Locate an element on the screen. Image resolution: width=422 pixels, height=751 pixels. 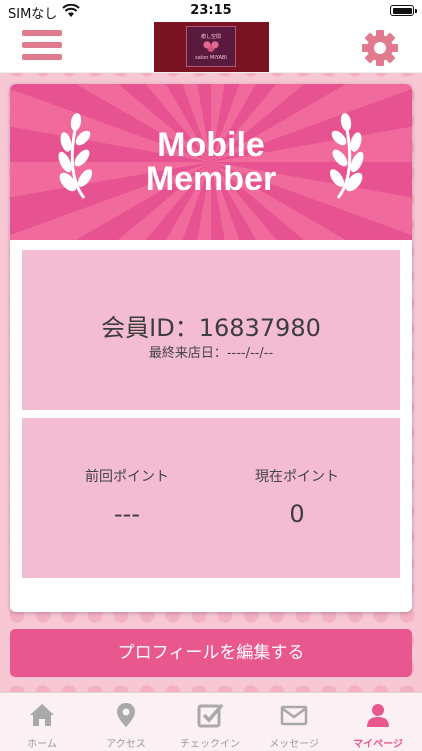
previous-points-value: --- is located at coordinates (127, 514).